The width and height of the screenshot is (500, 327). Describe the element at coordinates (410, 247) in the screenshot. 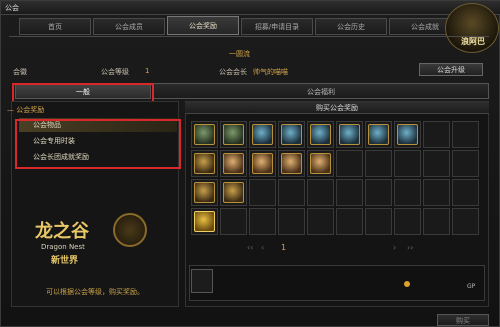

I see `last-page-icon: ››` at that location.